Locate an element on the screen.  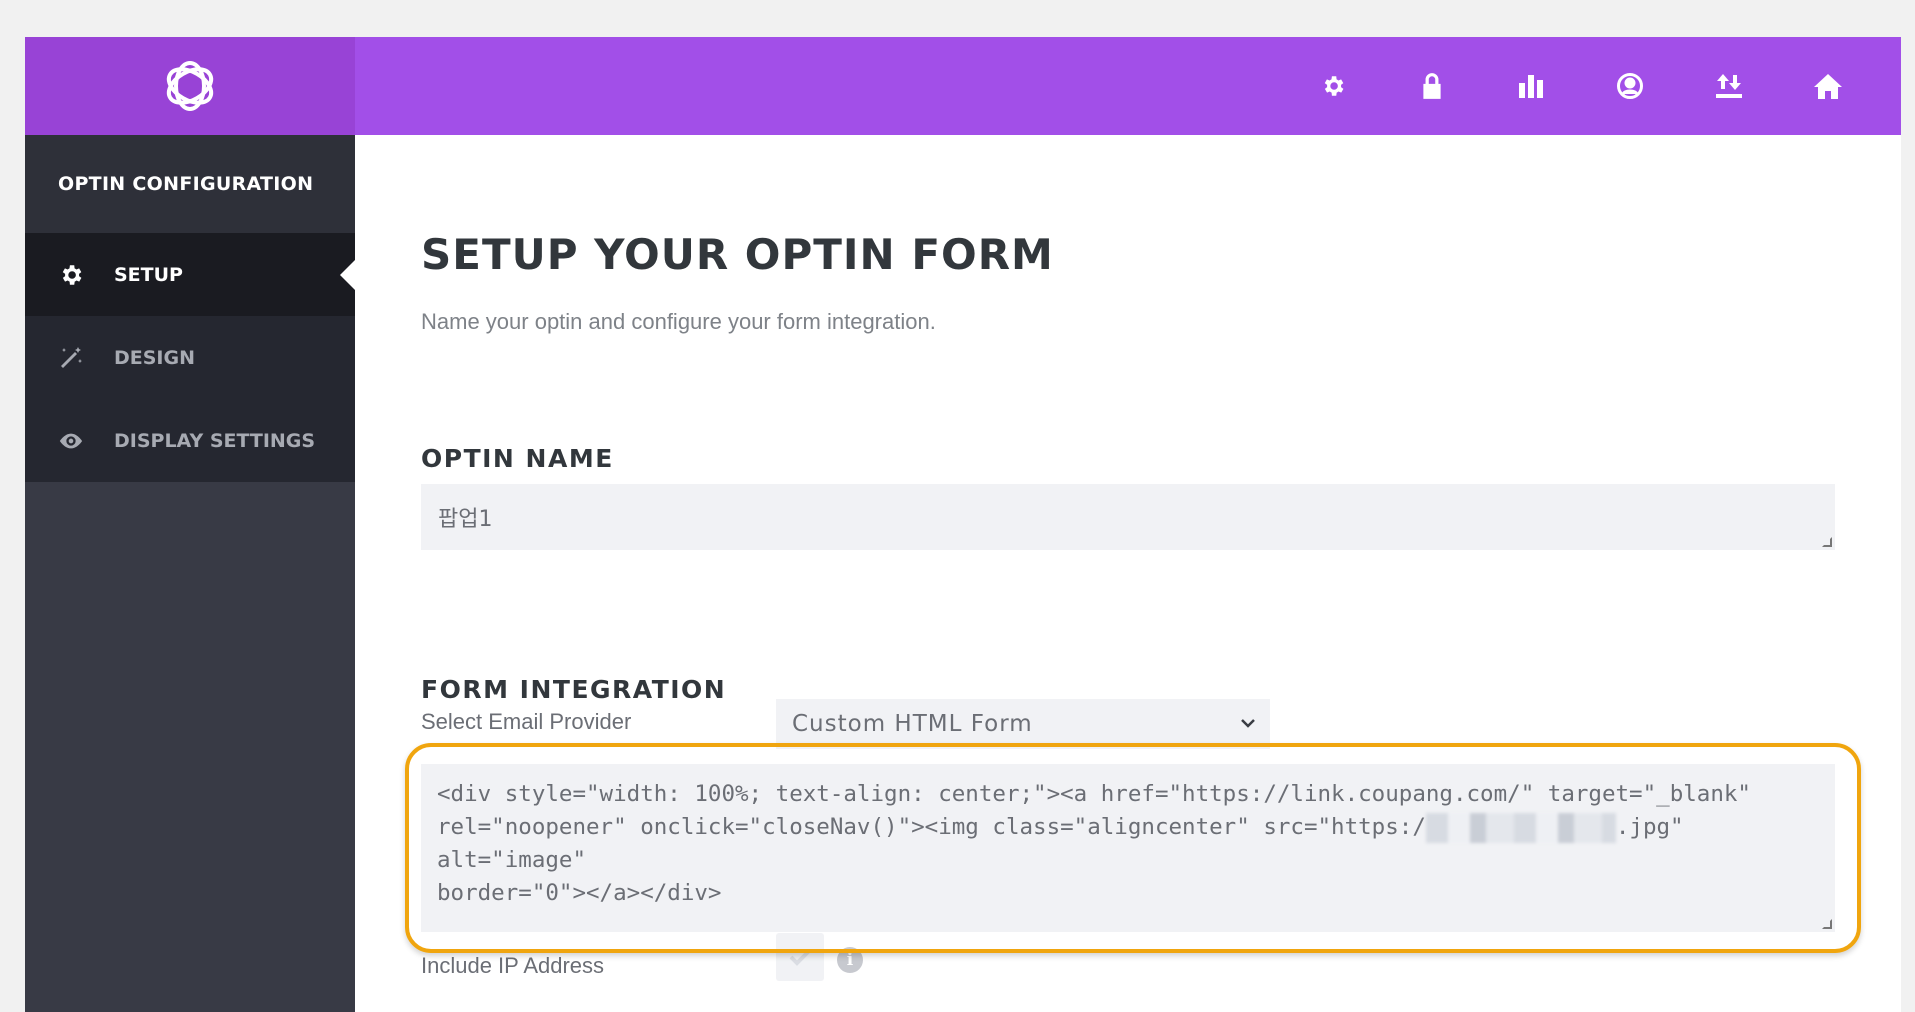
import-export-button is located at coordinates (1728, 86).